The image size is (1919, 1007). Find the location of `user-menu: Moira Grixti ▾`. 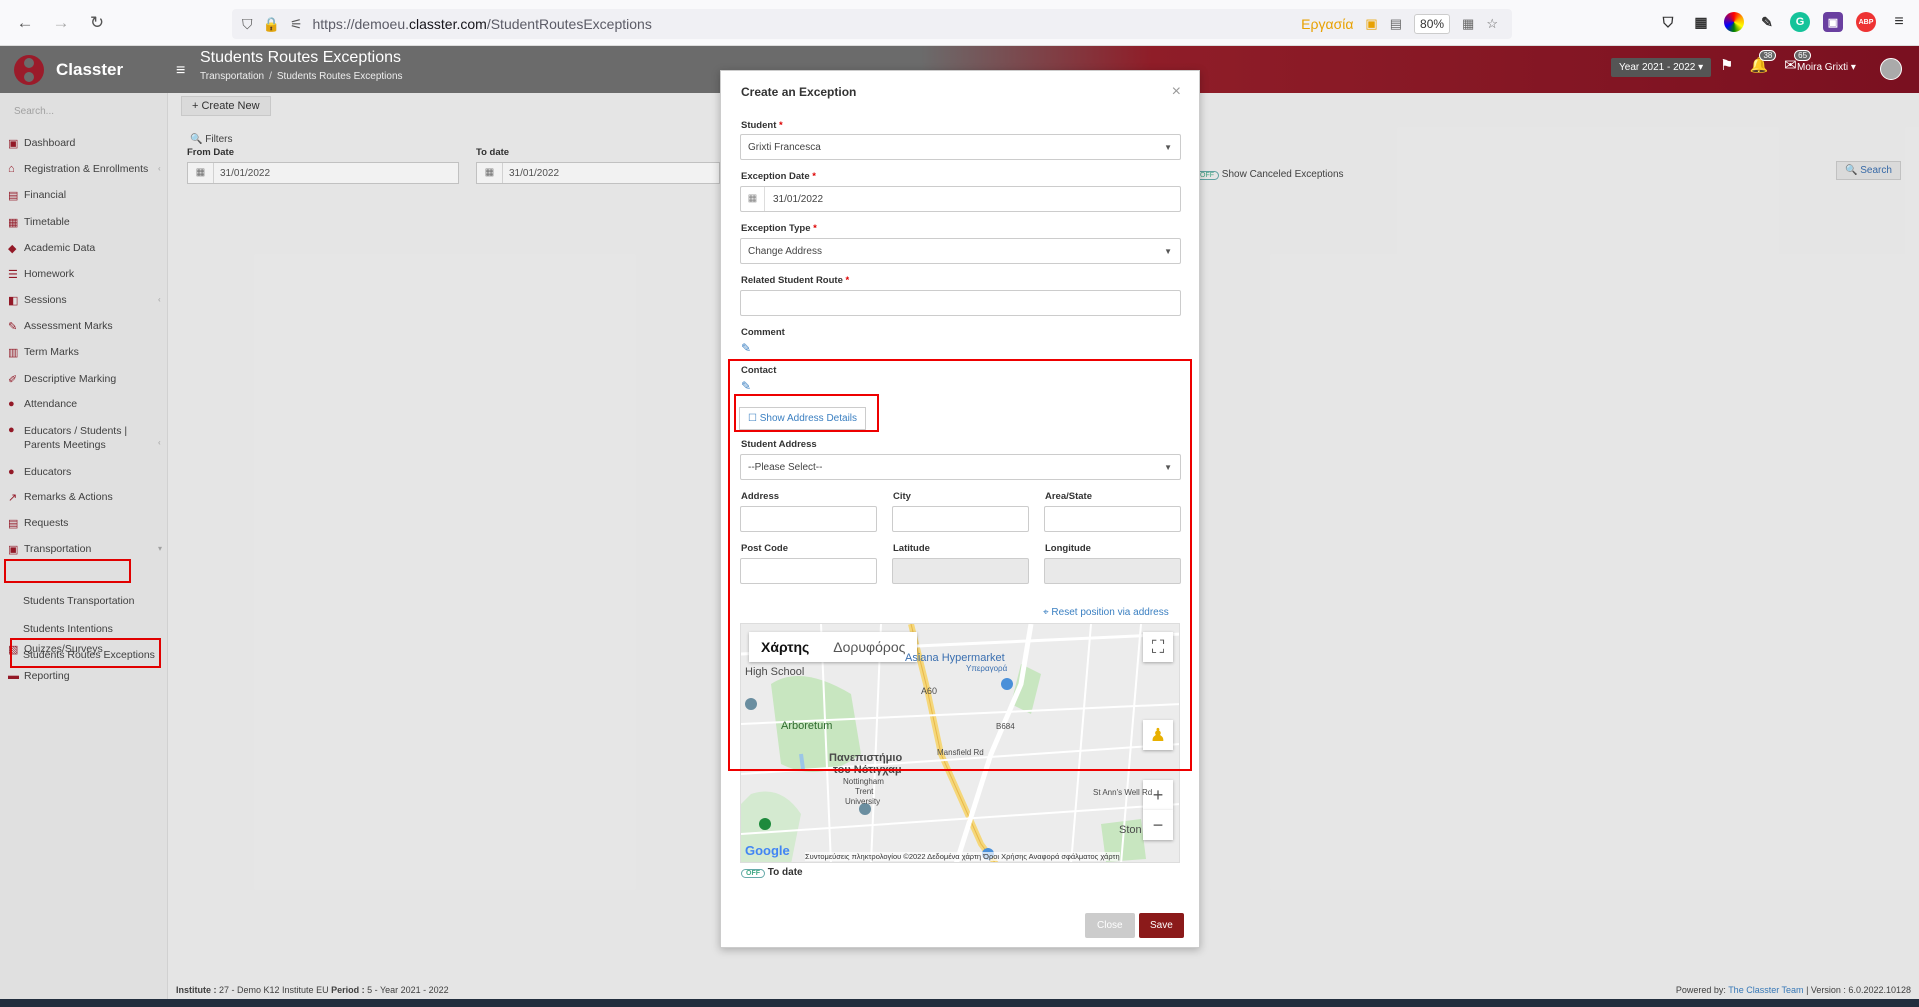

user-menu: Moira Grixti ▾ is located at coordinates (1826, 67).